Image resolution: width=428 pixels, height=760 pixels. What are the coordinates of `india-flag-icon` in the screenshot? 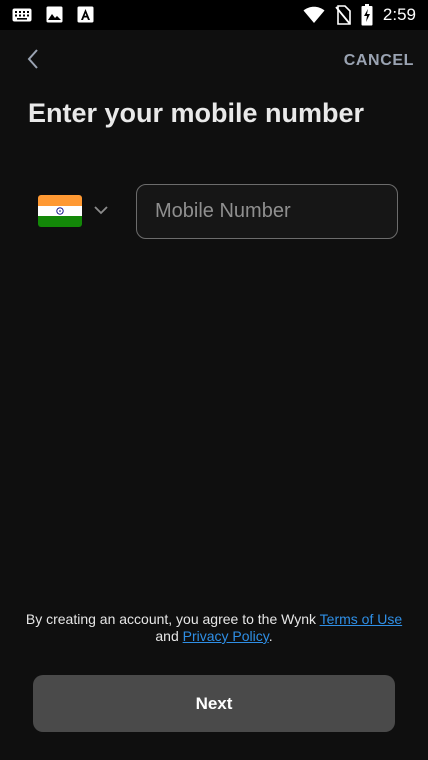 It's located at (60, 211).